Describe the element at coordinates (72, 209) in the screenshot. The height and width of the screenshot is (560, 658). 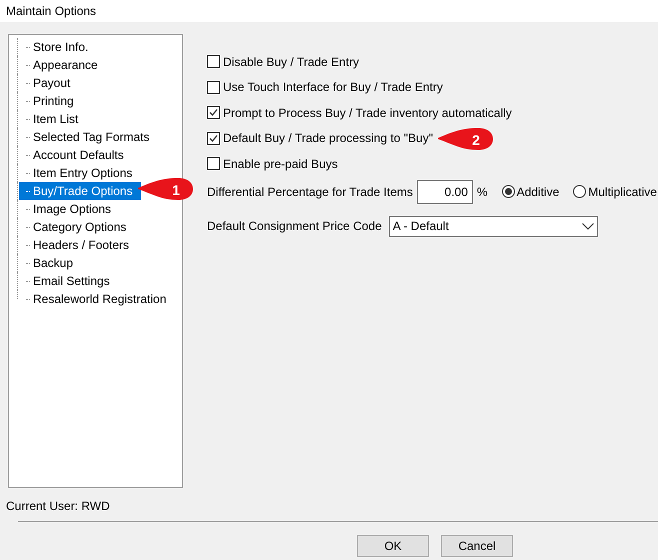
I see `tree-item: Image Options` at that location.